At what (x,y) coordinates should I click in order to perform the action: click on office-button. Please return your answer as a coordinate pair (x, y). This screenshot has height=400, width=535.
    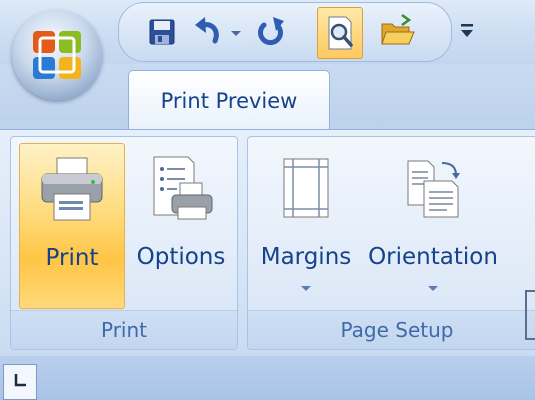
    Looking at the image, I should click on (57, 55).